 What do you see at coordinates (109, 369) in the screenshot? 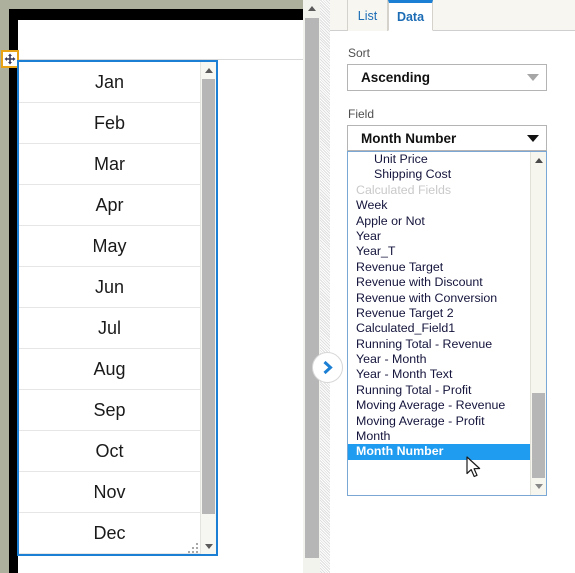
I see `list-item: Aug` at bounding box center [109, 369].